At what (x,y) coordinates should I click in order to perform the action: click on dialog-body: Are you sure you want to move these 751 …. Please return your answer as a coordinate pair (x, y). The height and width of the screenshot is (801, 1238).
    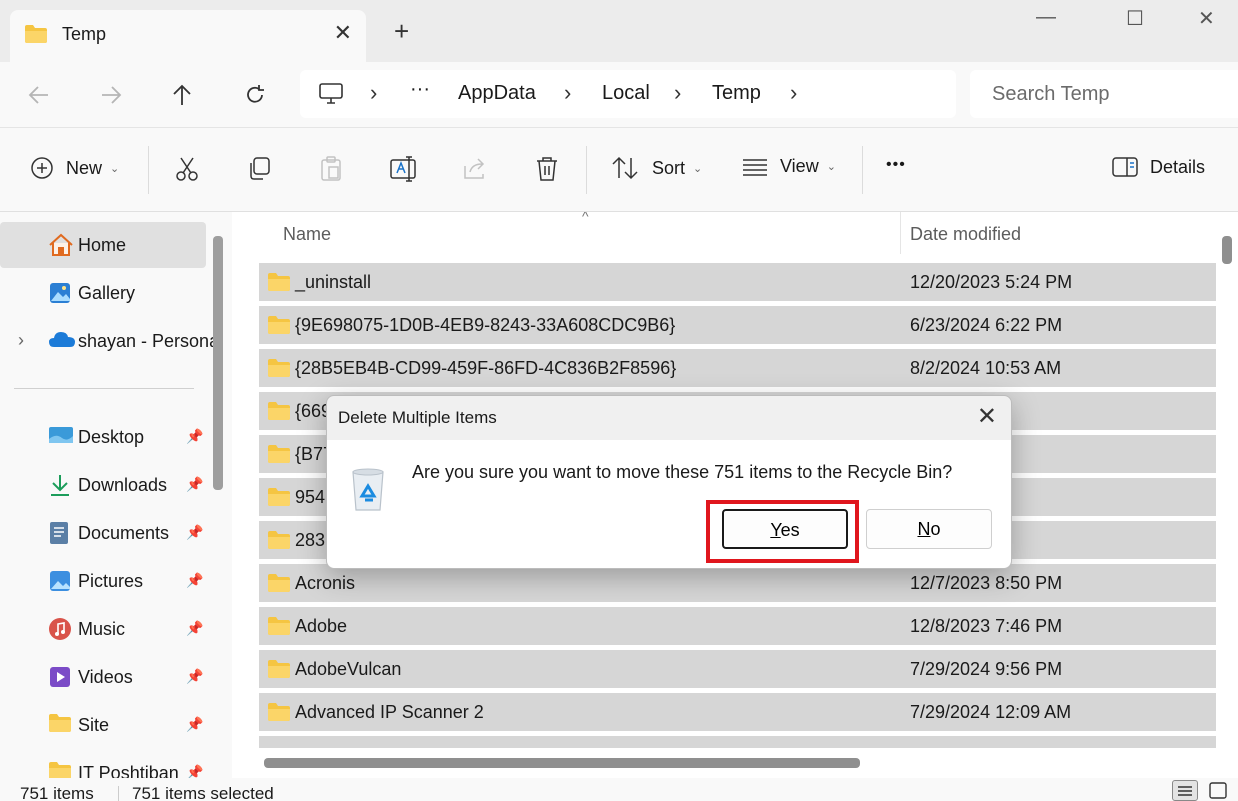
    Looking at the image, I should click on (669, 504).